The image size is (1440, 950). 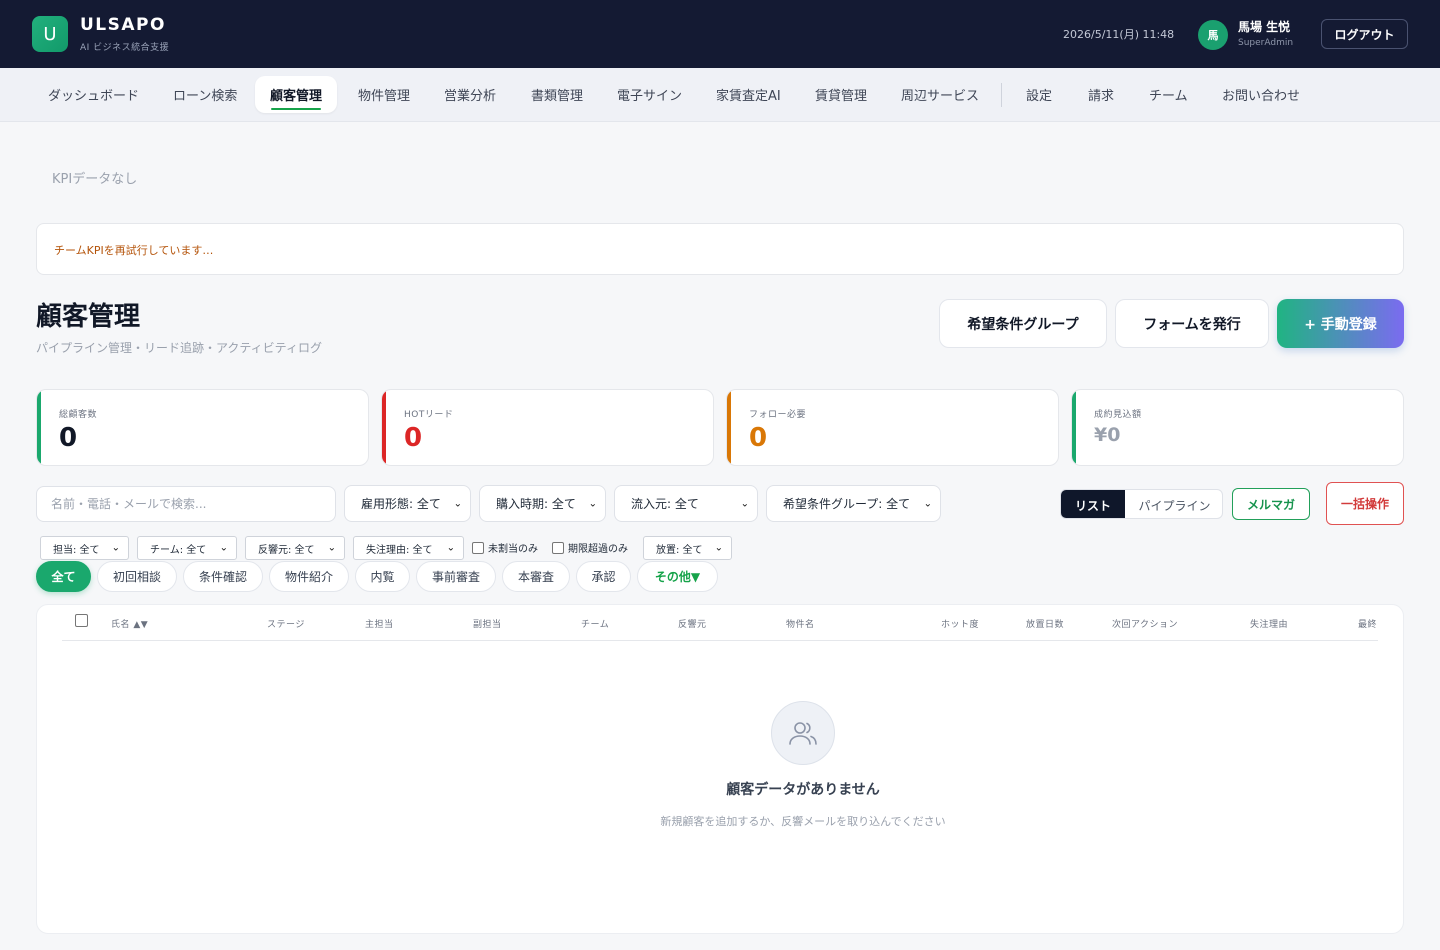 I want to click on nav-loan-search: ローン検索, so click(x=205, y=94).